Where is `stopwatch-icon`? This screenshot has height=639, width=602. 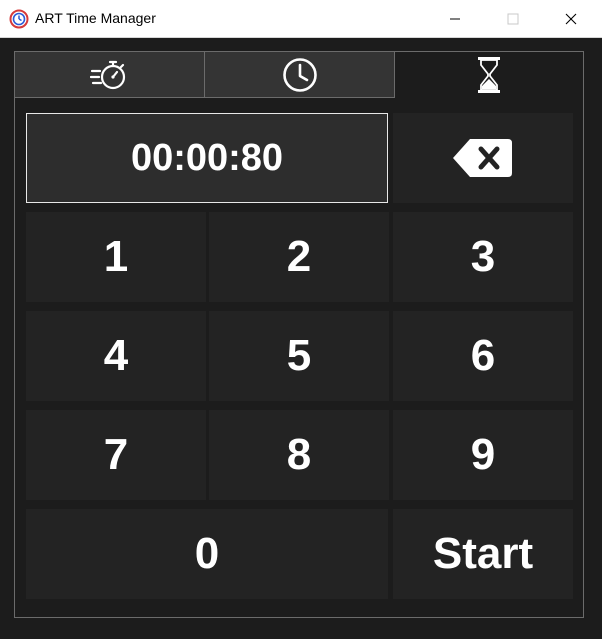
stopwatch-icon is located at coordinates (107, 74).